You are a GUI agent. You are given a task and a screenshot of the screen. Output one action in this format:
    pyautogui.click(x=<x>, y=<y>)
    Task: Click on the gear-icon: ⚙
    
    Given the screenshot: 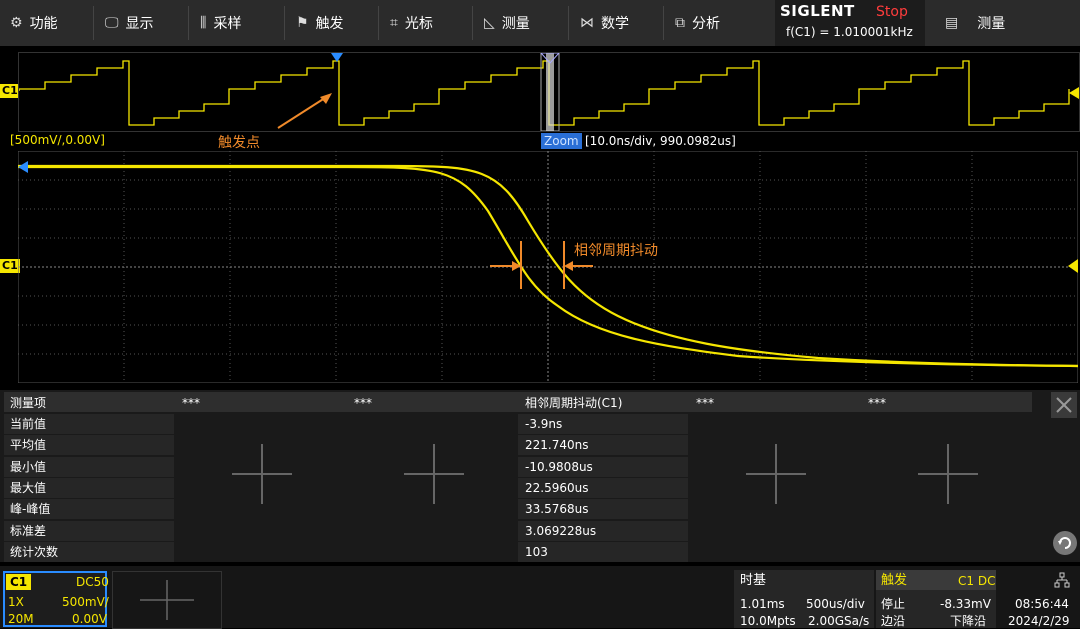 What is the action you would take?
    pyautogui.click(x=16, y=23)
    